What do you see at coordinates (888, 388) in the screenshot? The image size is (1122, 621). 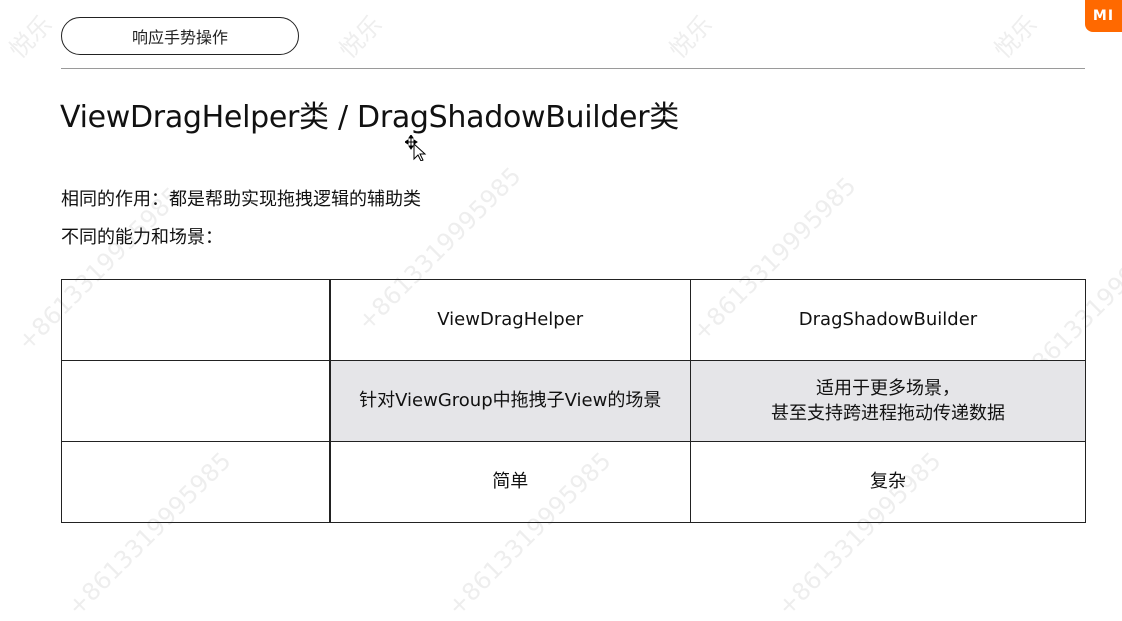 I see `cell-line: 适用于更多场景，` at bounding box center [888, 388].